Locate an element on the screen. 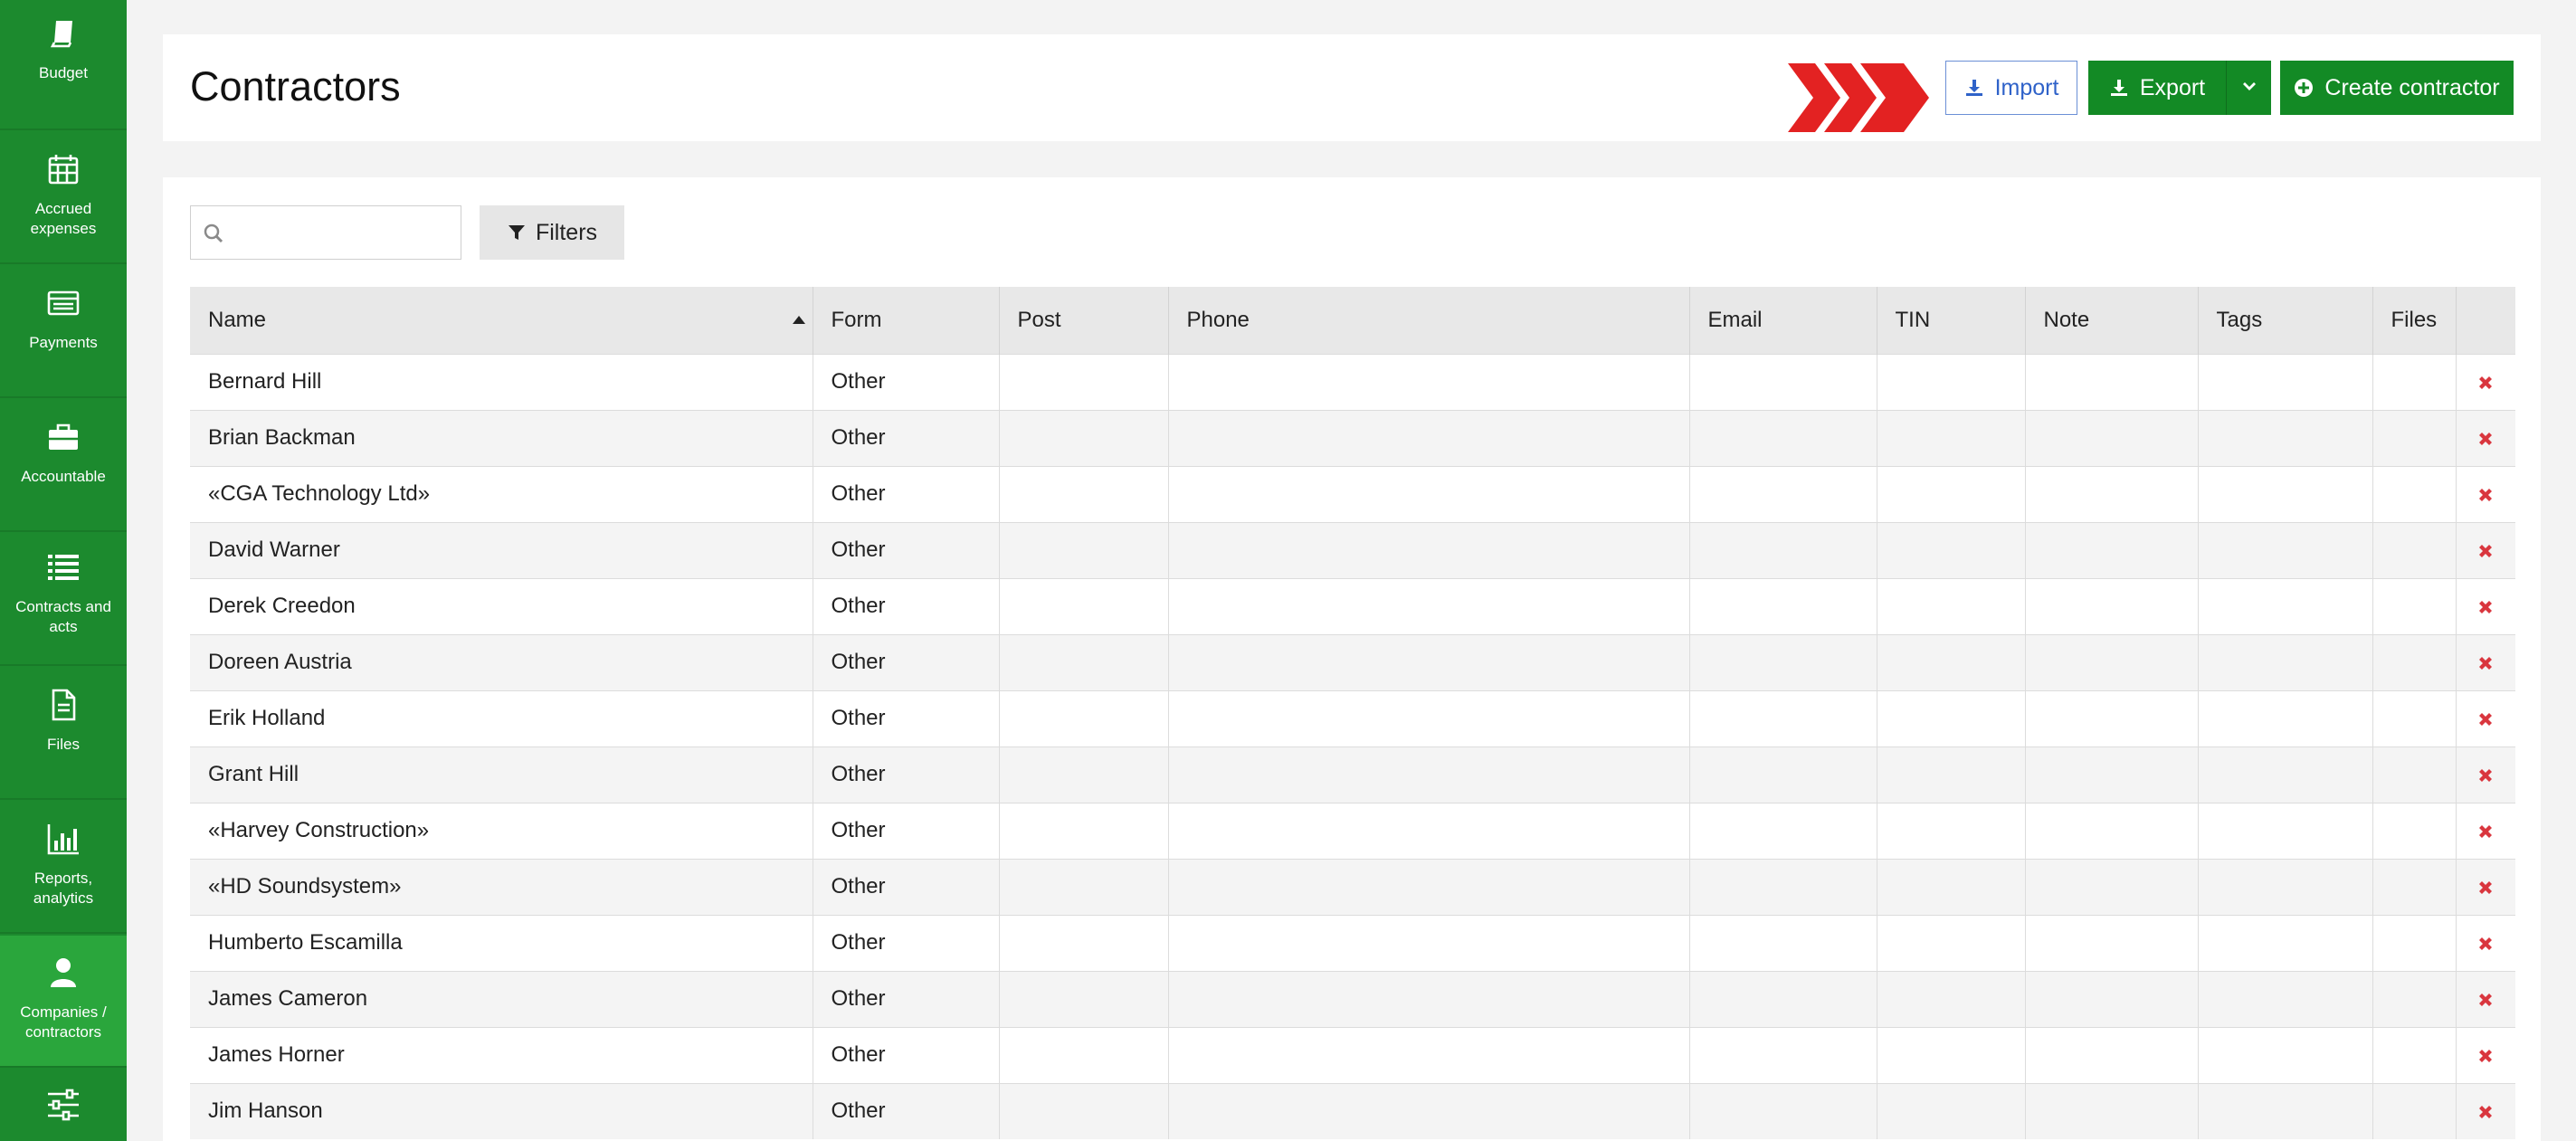 This screenshot has width=2576, height=1141. table-row: Brian Backman Other is located at coordinates (1352, 437).